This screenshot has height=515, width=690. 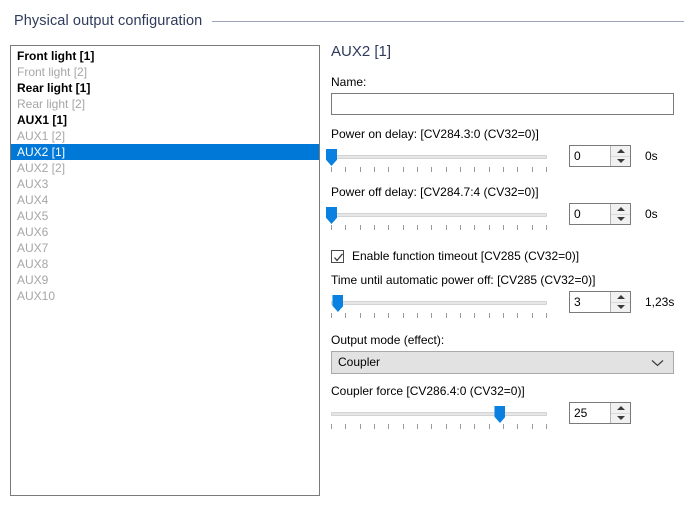 What do you see at coordinates (165, 120) in the screenshot?
I see `list-item: AUX1 [1]` at bounding box center [165, 120].